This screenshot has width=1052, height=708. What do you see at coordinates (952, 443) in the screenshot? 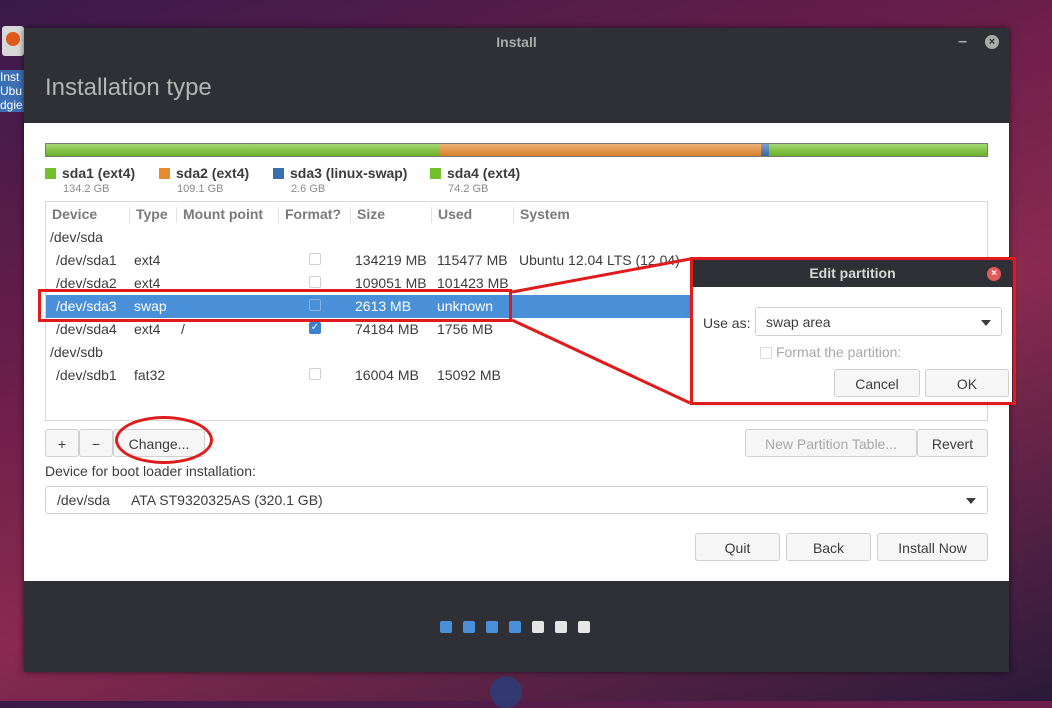
I see `revert-button: Revert` at bounding box center [952, 443].